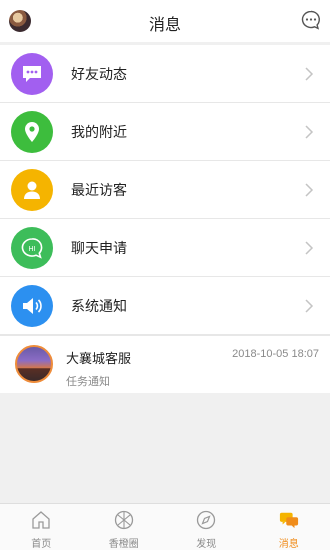 Image resolution: width=330 pixels, height=550 pixels. Describe the element at coordinates (165, 364) in the screenshot. I see `conversation-item: 大襄城客服 2018-10-05 18:07 任务通知` at that location.